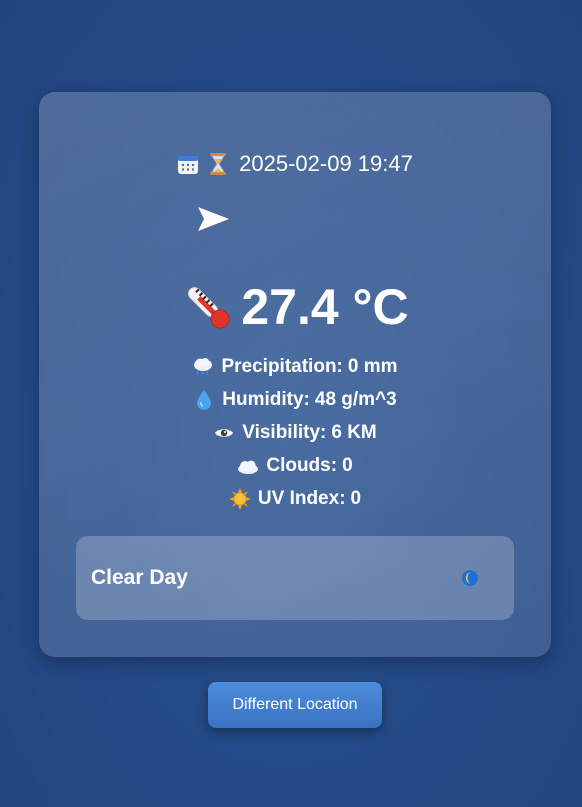 The height and width of the screenshot is (807, 582). I want to click on stat-label: UV Index:, so click(301, 498).